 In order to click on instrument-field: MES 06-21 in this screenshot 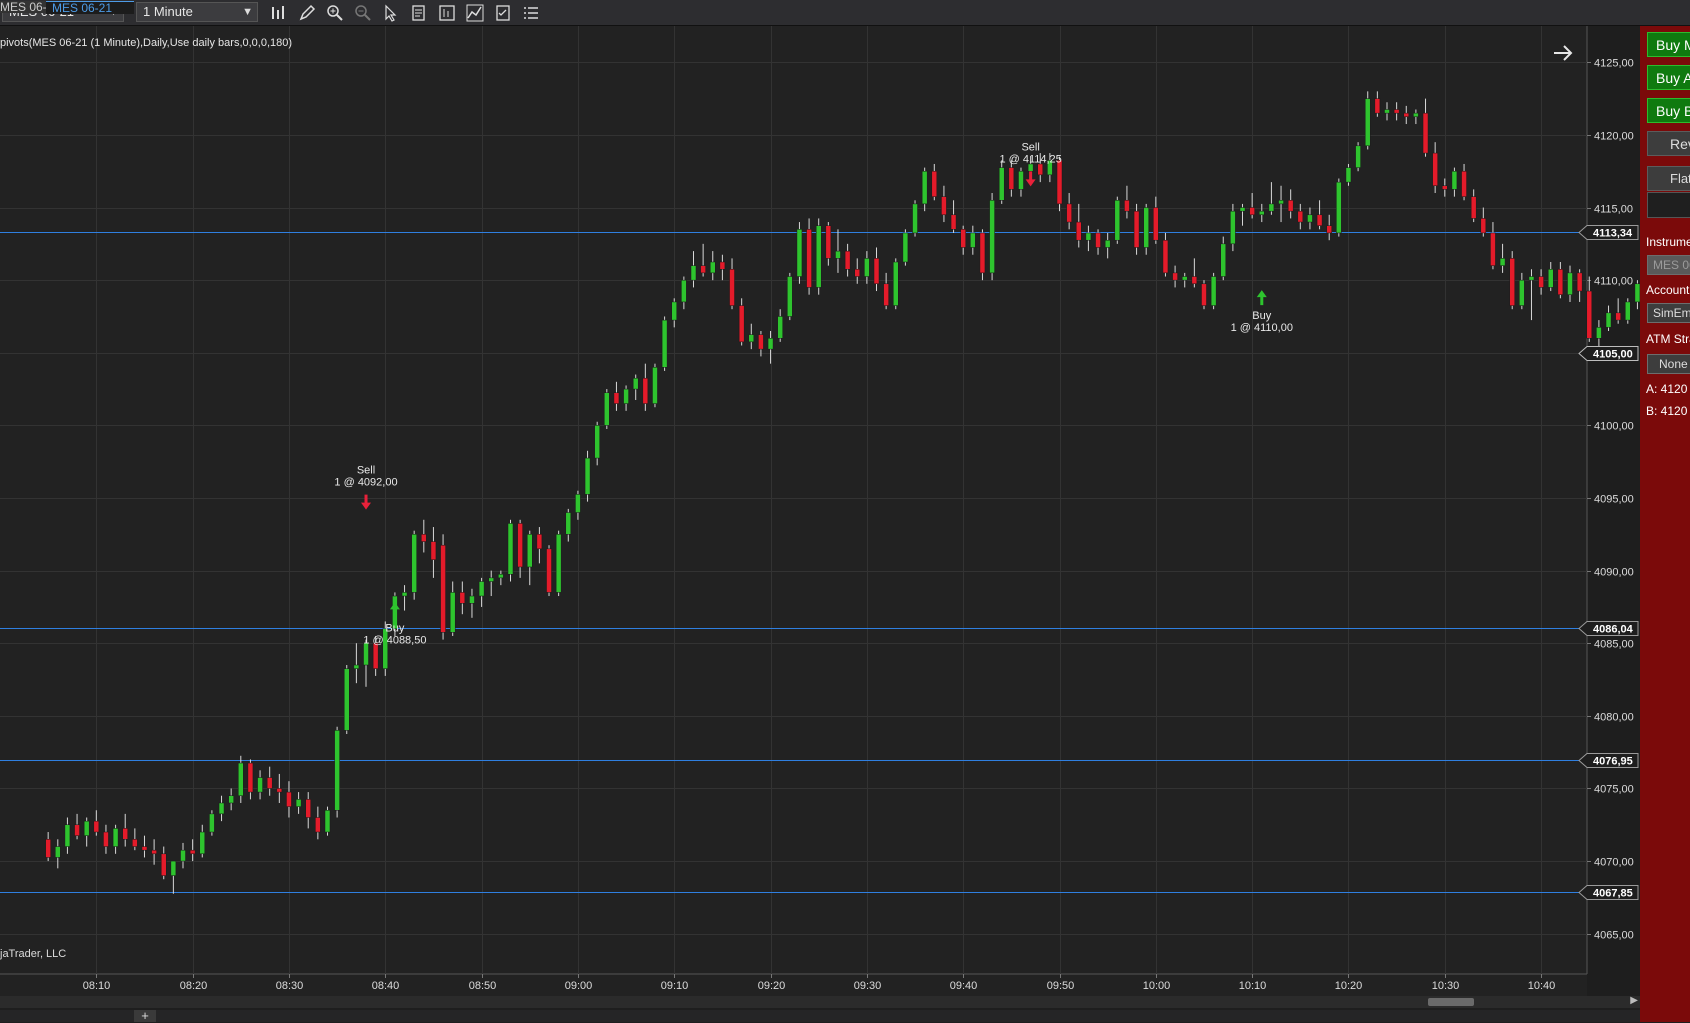, I will do `click(1668, 265)`.